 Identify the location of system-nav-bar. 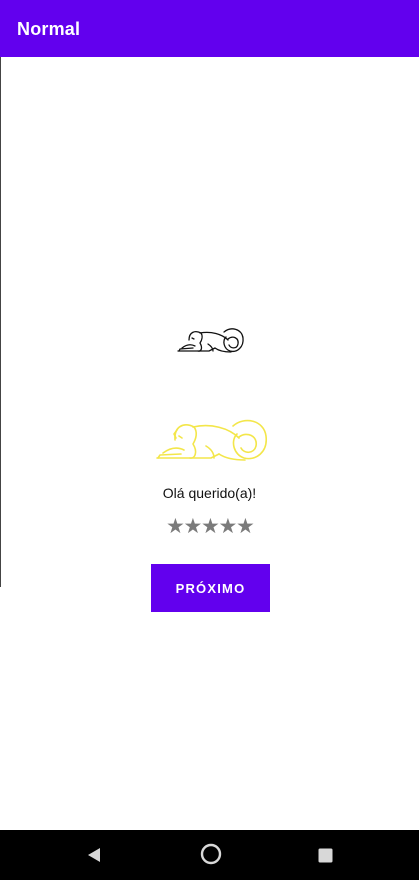
(209, 855).